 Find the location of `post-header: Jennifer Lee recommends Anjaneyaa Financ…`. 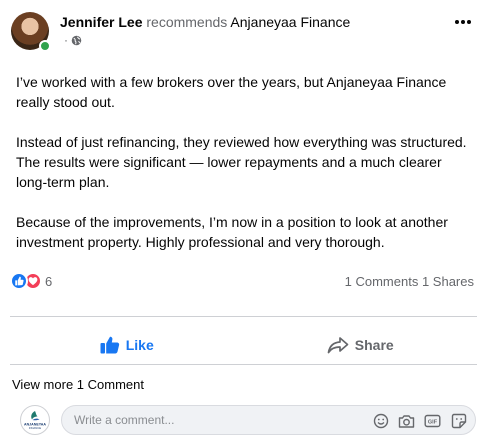

post-header: Jennifer Lee recommends Anjaneyaa Financ… is located at coordinates (243, 32).